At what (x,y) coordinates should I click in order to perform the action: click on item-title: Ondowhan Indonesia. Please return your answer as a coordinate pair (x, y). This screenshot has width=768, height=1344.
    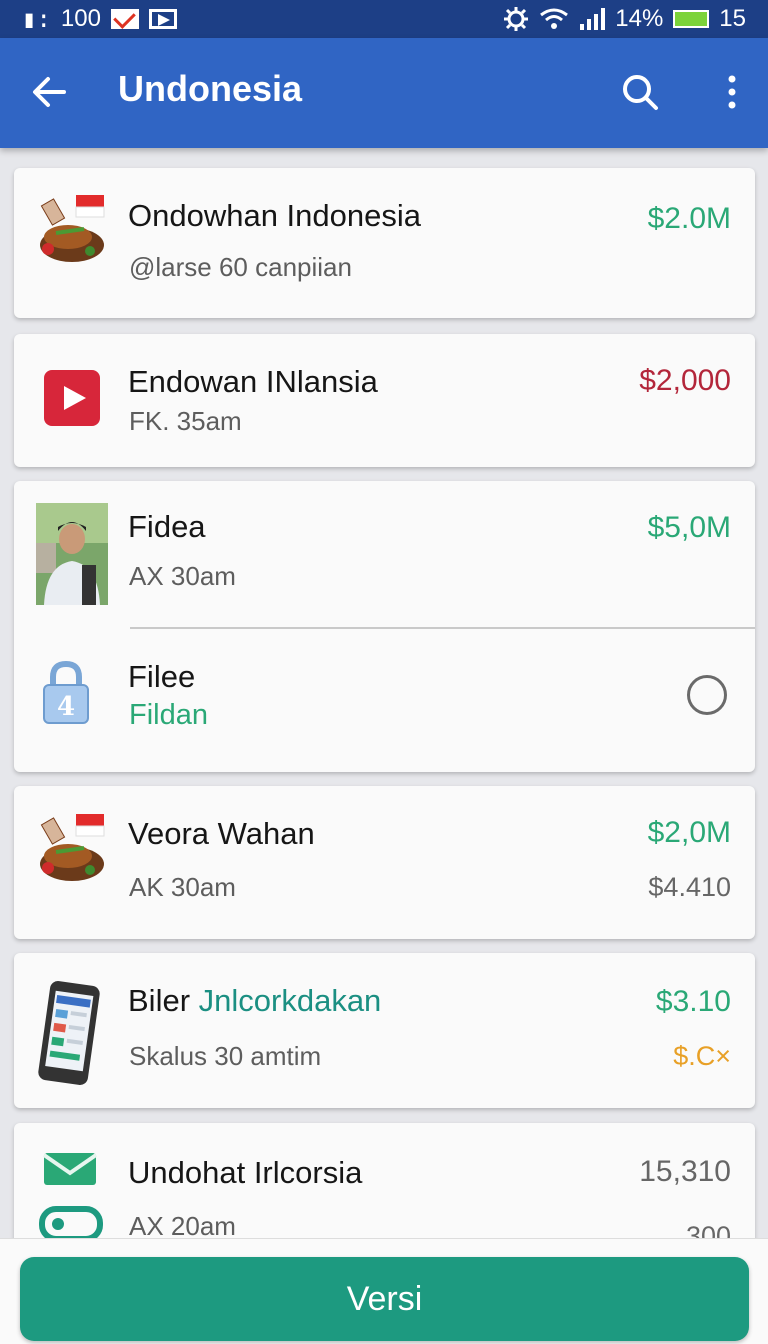
    Looking at the image, I should click on (275, 215).